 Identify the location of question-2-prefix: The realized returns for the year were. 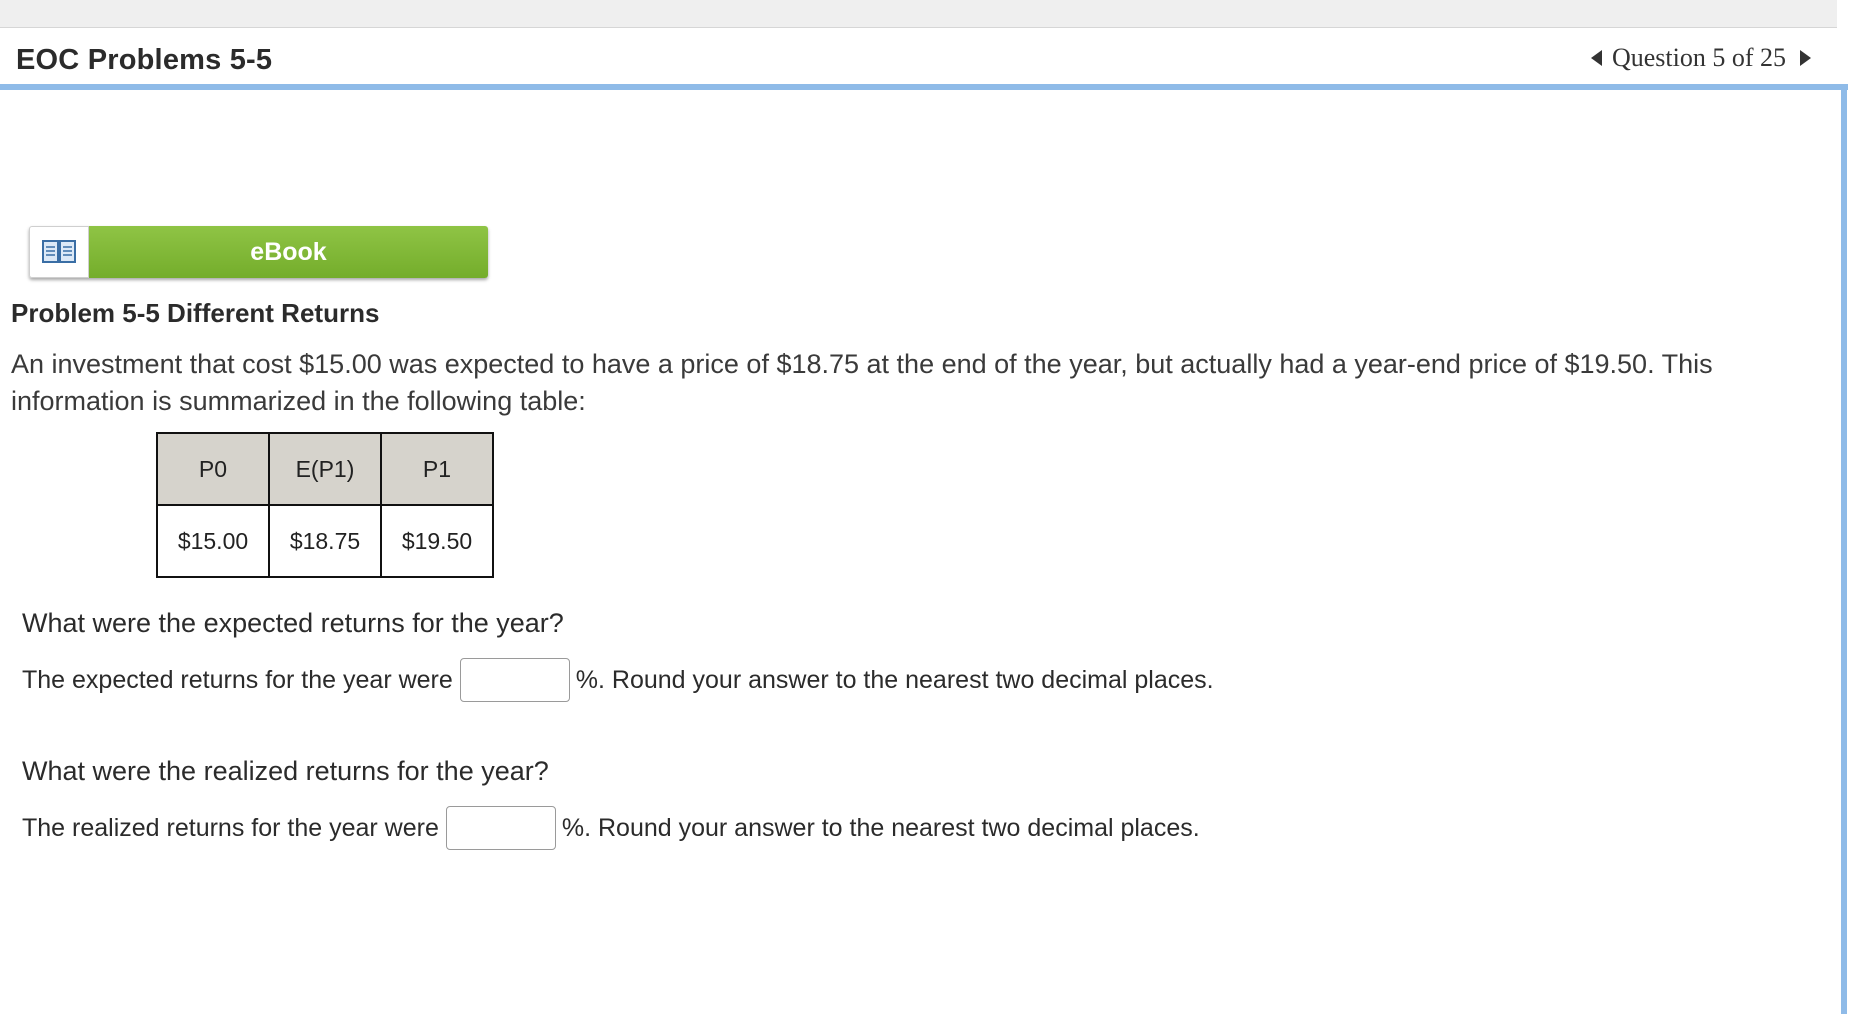
(230, 827).